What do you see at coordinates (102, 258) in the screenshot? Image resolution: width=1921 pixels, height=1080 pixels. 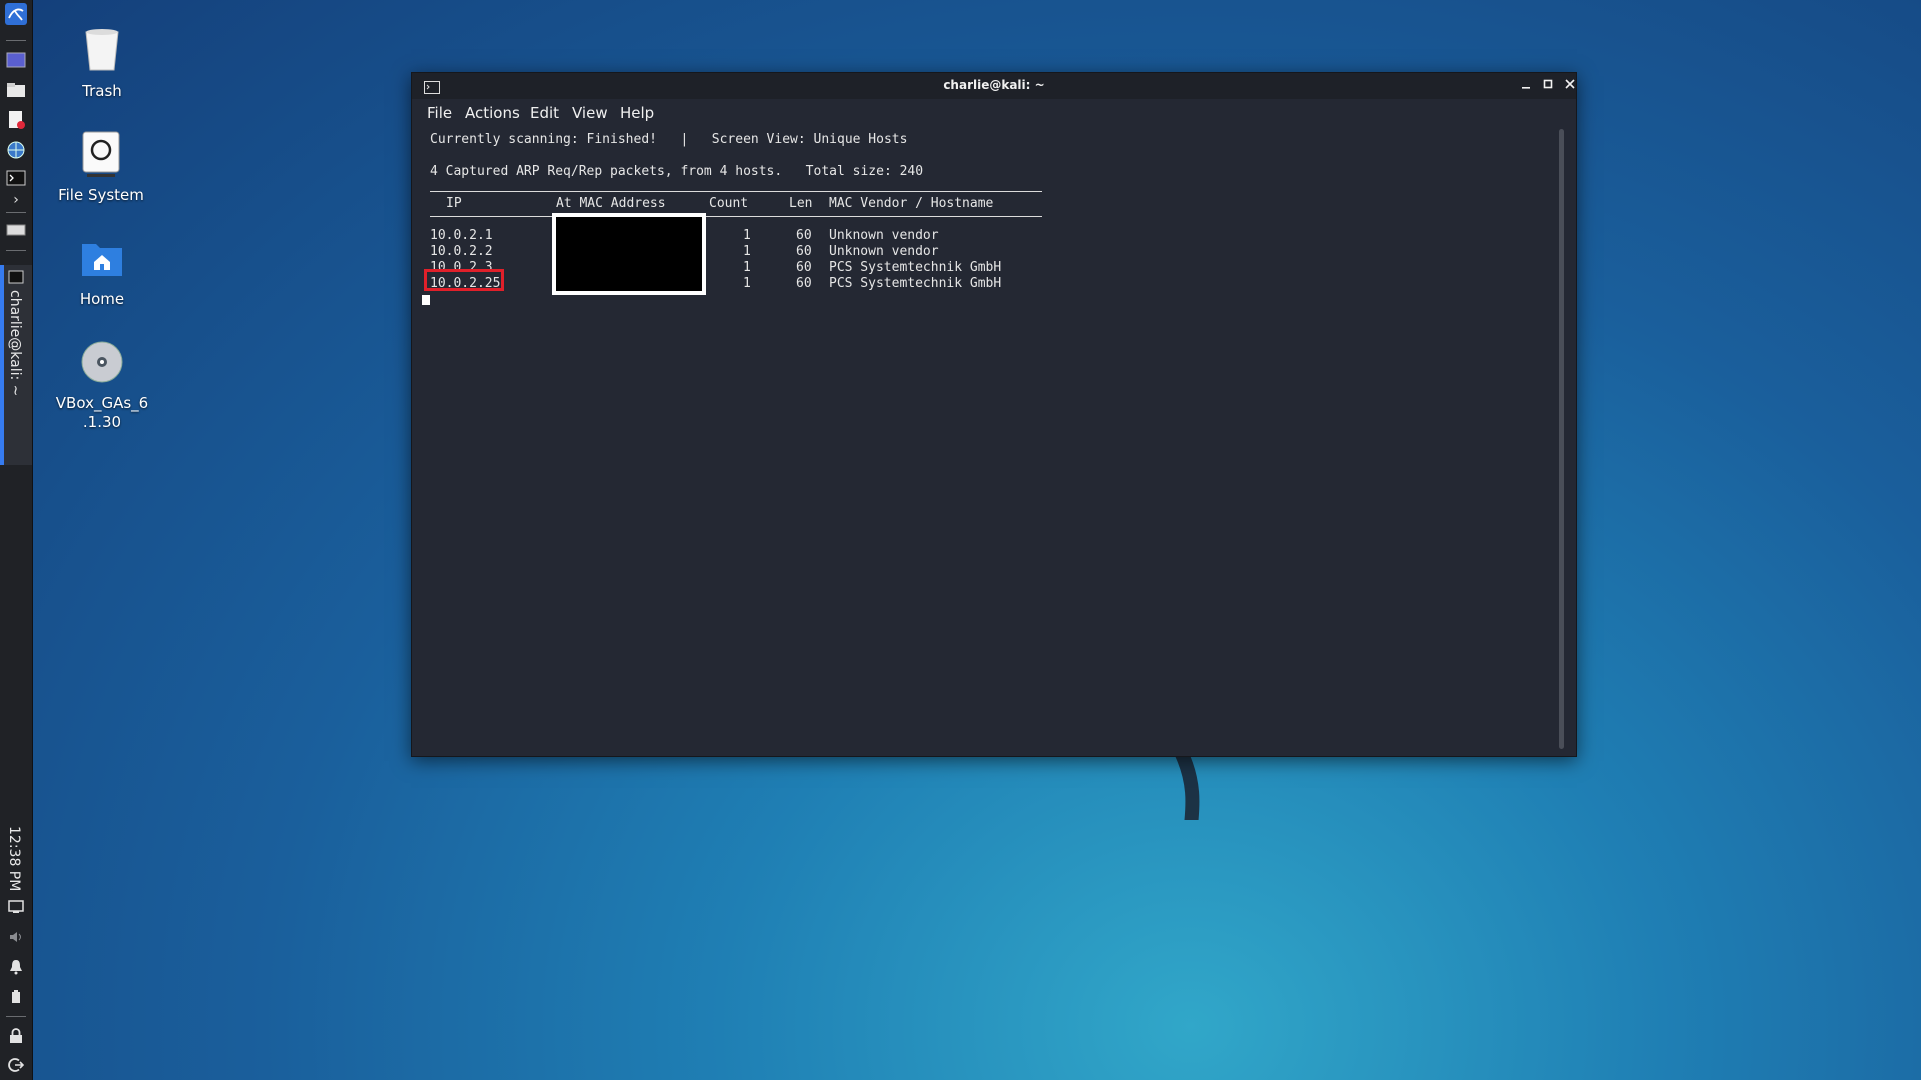 I see `home-folder-icon` at bounding box center [102, 258].